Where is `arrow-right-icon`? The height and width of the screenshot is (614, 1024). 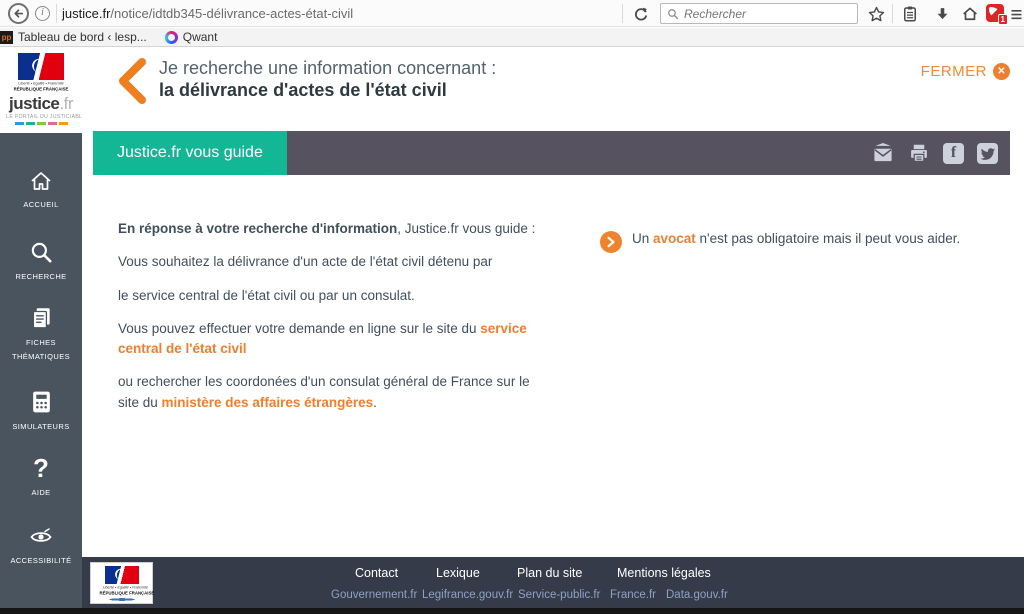
arrow-right-icon is located at coordinates (611, 242).